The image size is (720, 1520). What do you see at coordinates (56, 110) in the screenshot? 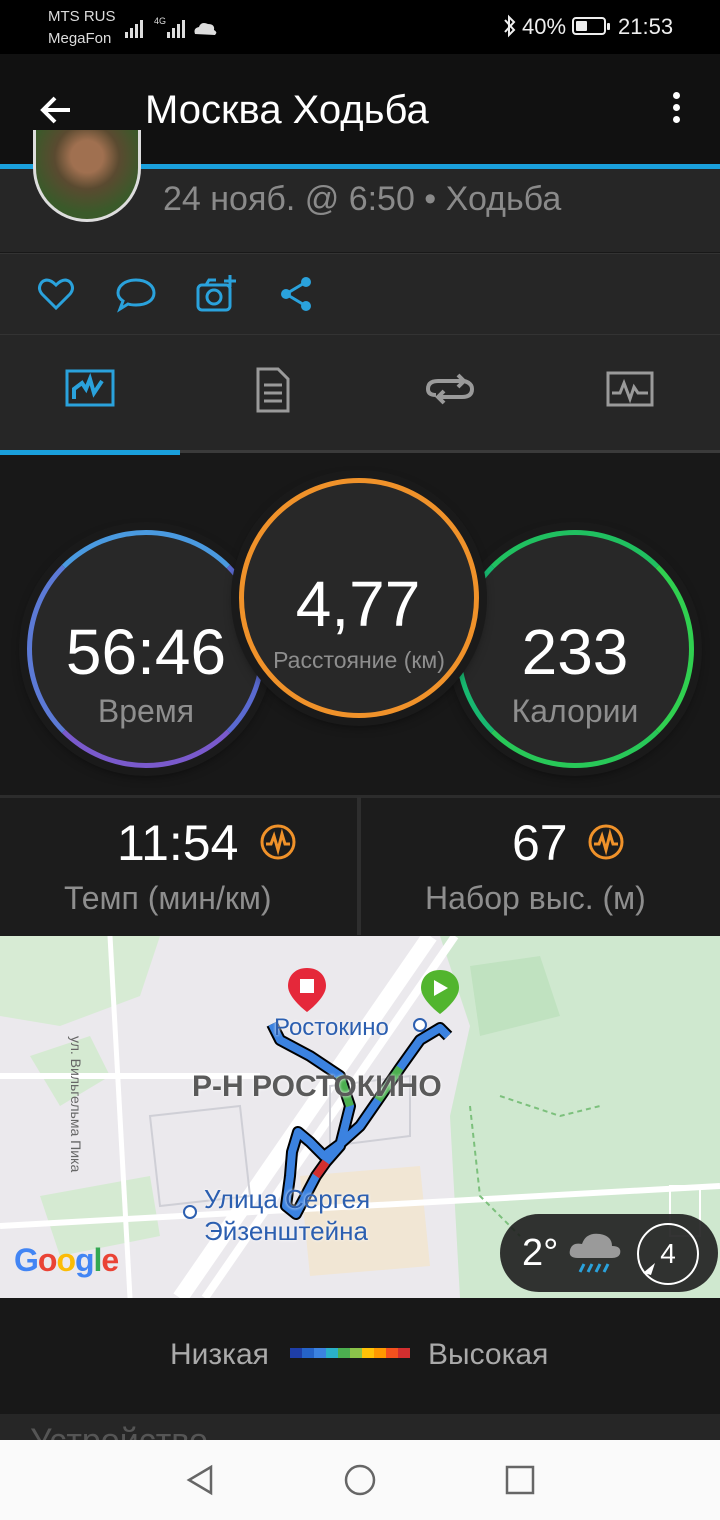
I see `arrow-back-icon` at bounding box center [56, 110].